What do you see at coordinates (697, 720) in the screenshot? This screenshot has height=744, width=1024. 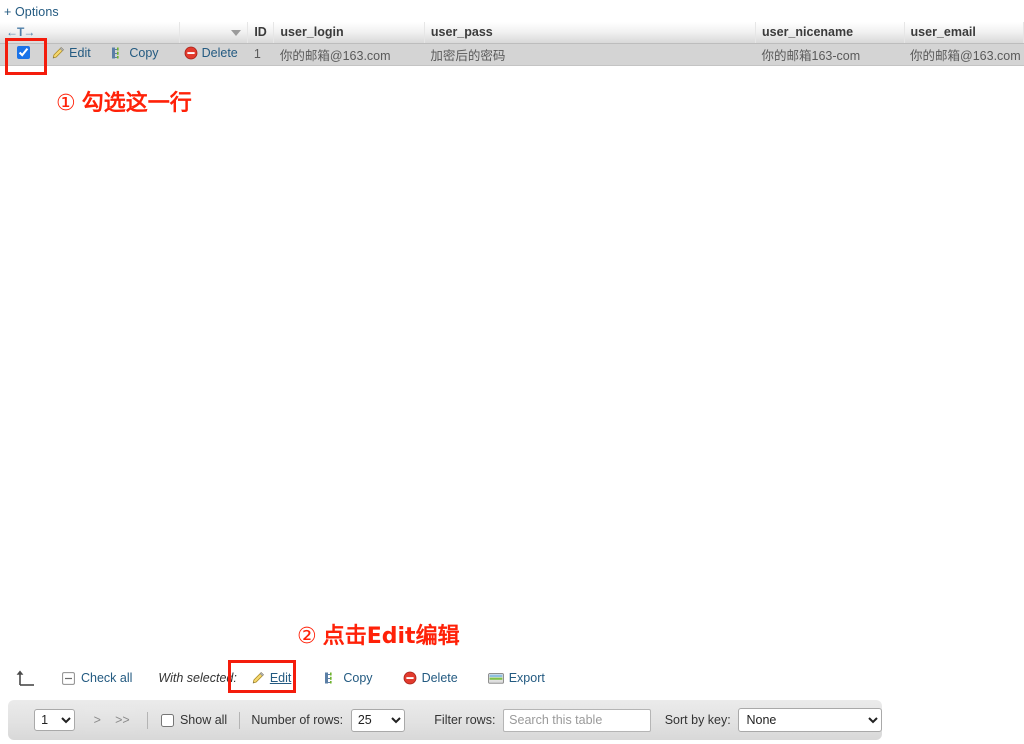 I see `sort-by-key-label: Sort by key:` at bounding box center [697, 720].